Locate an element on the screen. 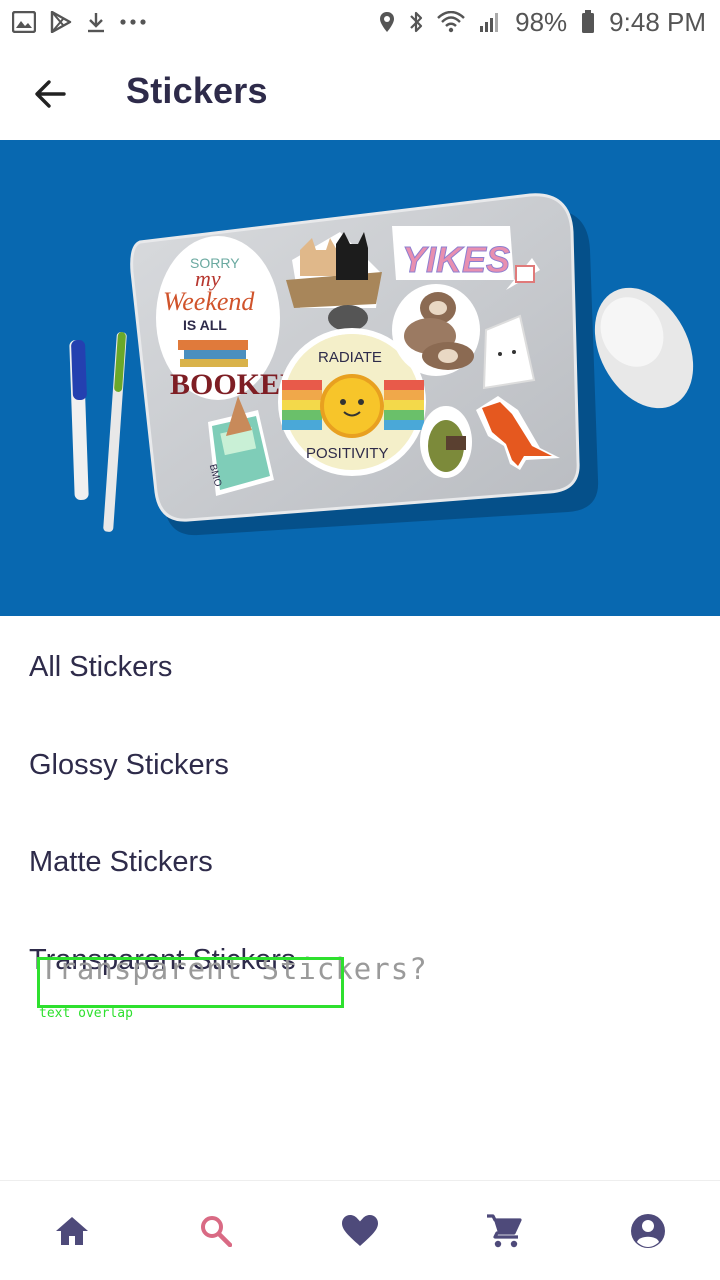  menu-item-all-stickers: All Stickers is located at coordinates (360, 667).